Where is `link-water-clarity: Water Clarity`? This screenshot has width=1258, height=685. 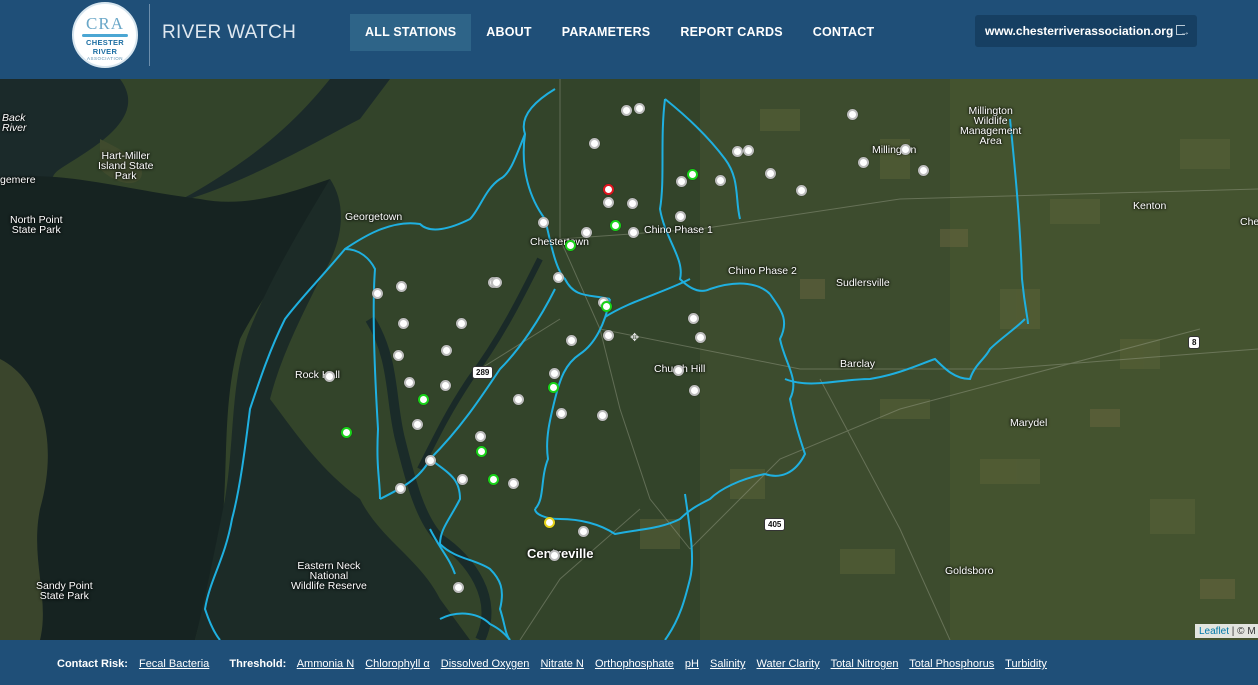
link-water-clarity: Water Clarity is located at coordinates (788, 664).